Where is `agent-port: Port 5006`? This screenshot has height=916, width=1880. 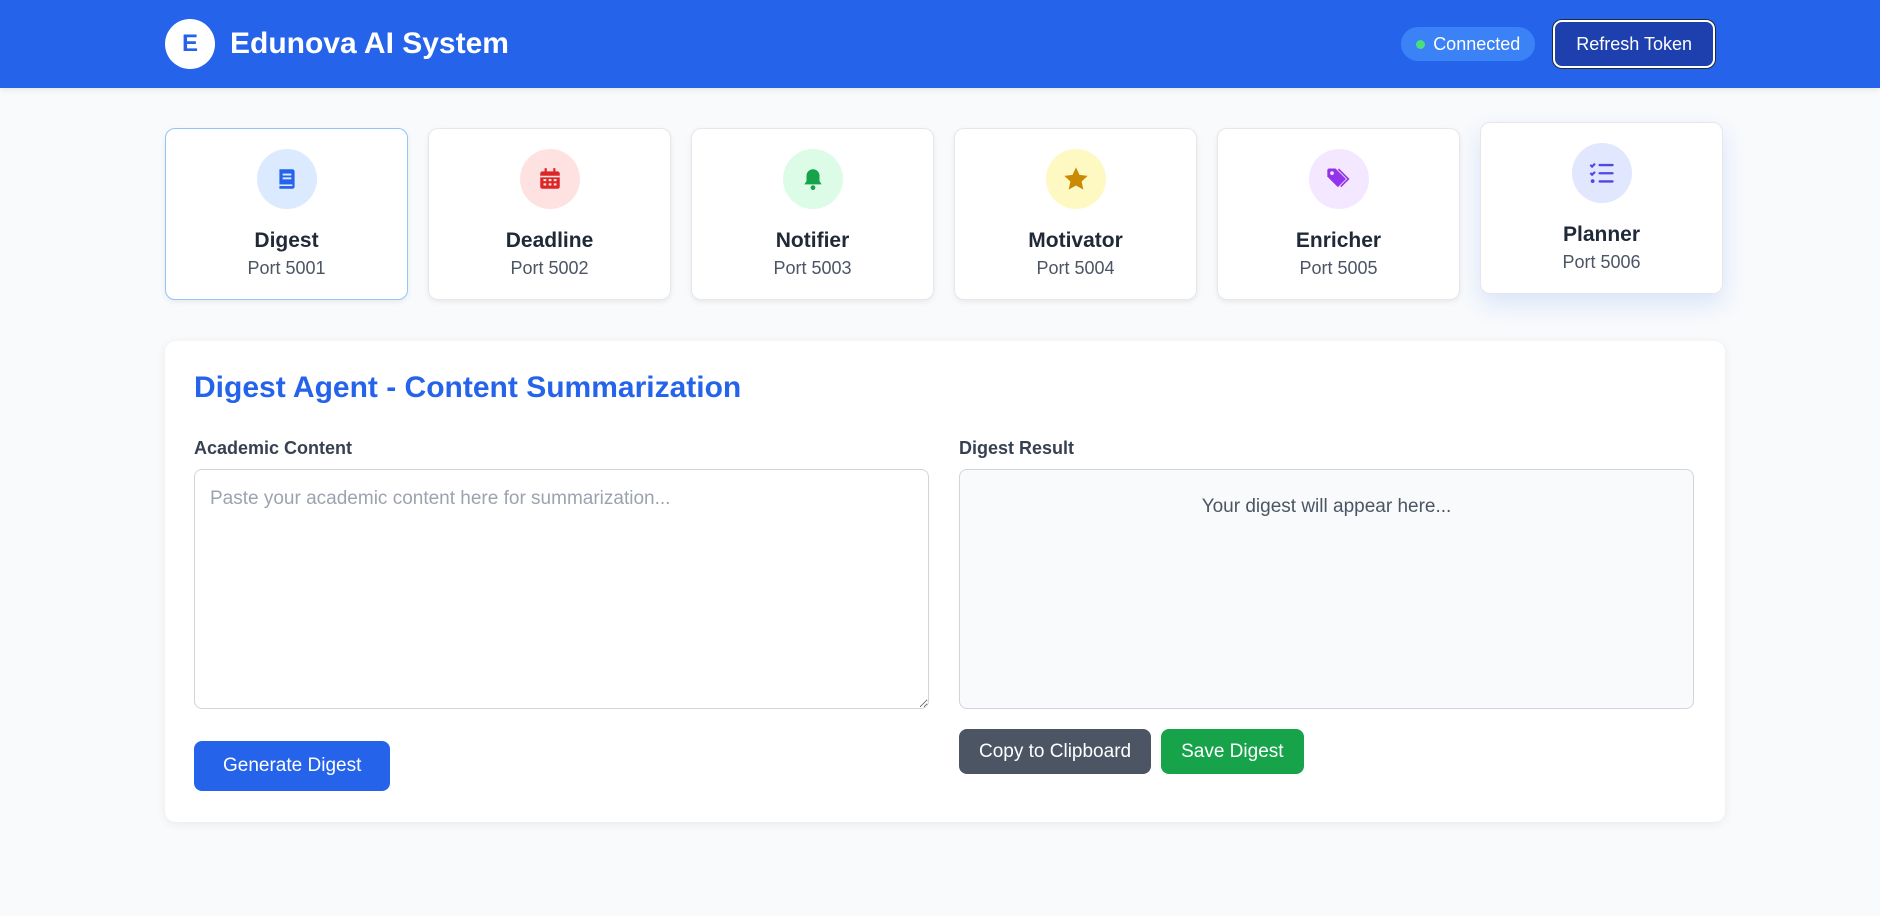 agent-port: Port 5006 is located at coordinates (1601, 262).